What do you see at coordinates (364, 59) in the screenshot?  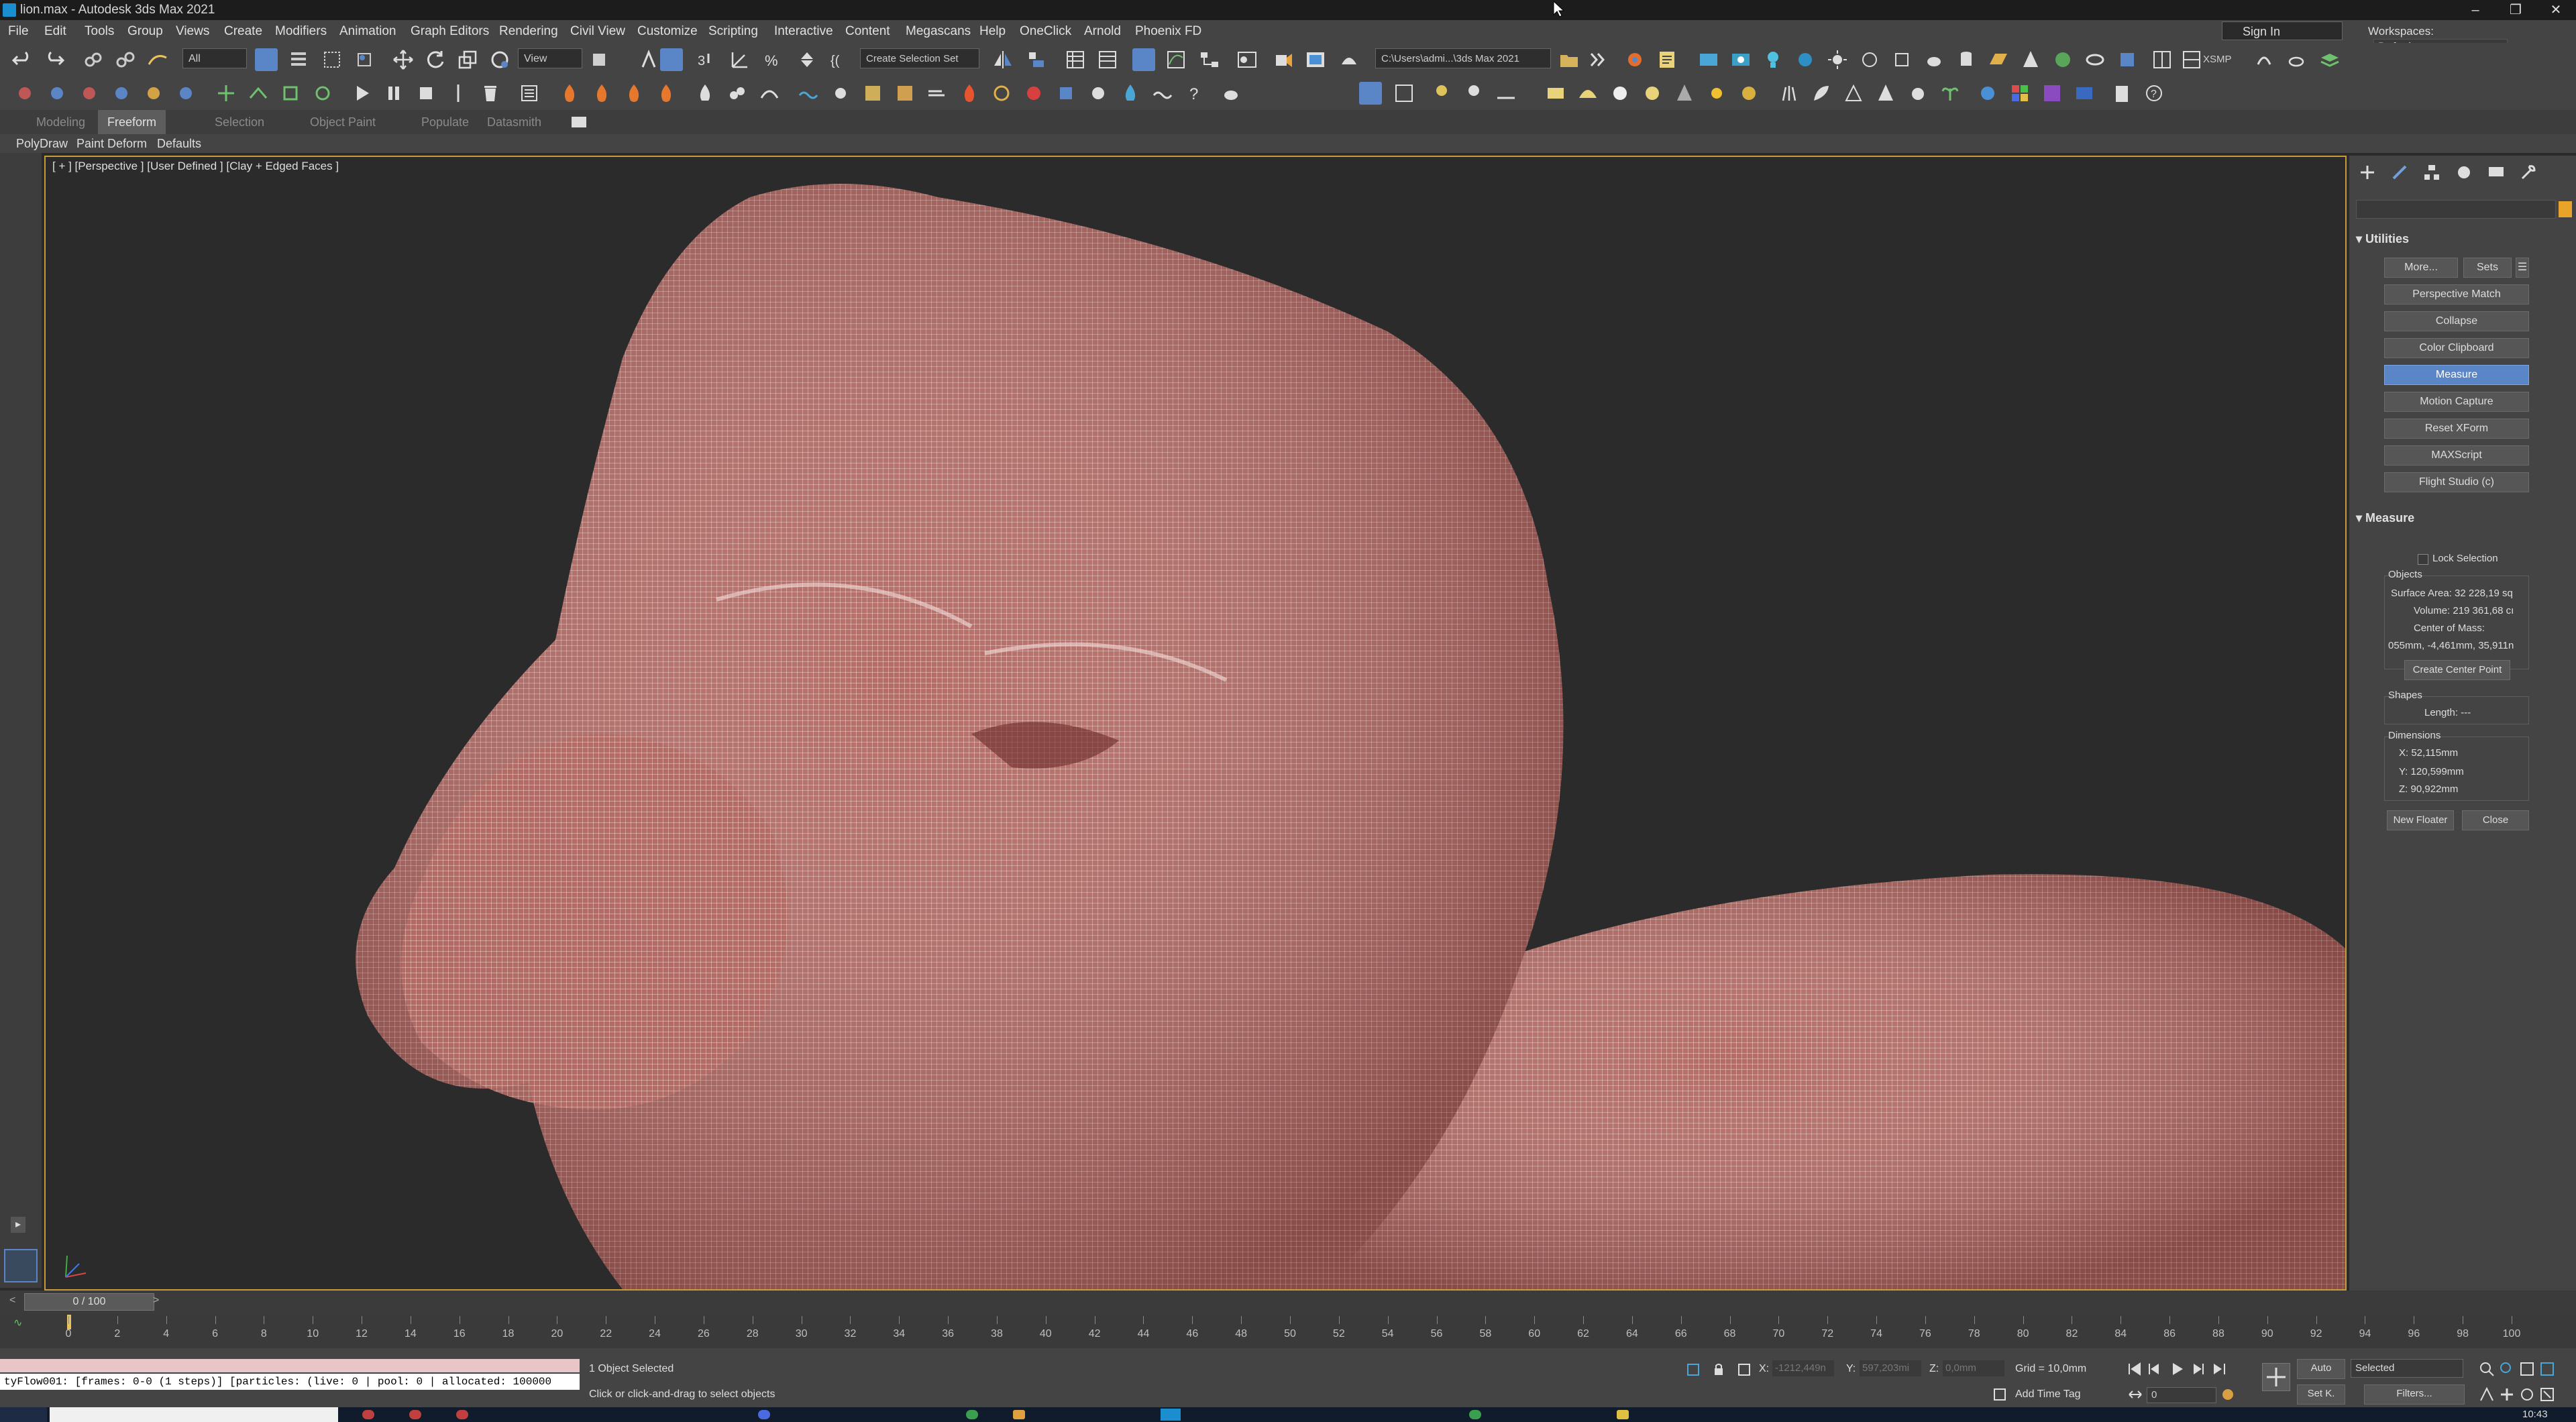 I see `window-crossing-icon` at bounding box center [364, 59].